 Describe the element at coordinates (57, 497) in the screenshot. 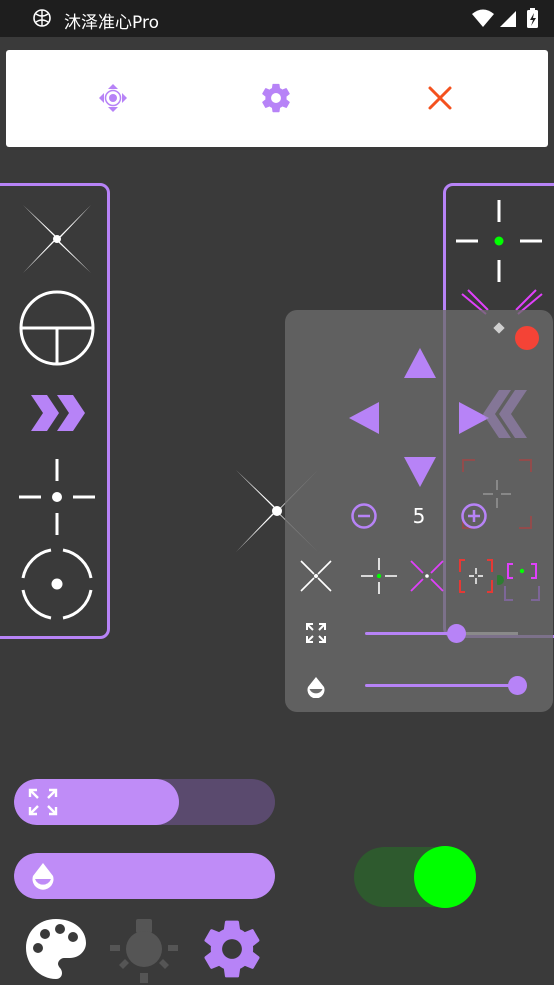

I see `crosshair-cross-dot-item` at that location.